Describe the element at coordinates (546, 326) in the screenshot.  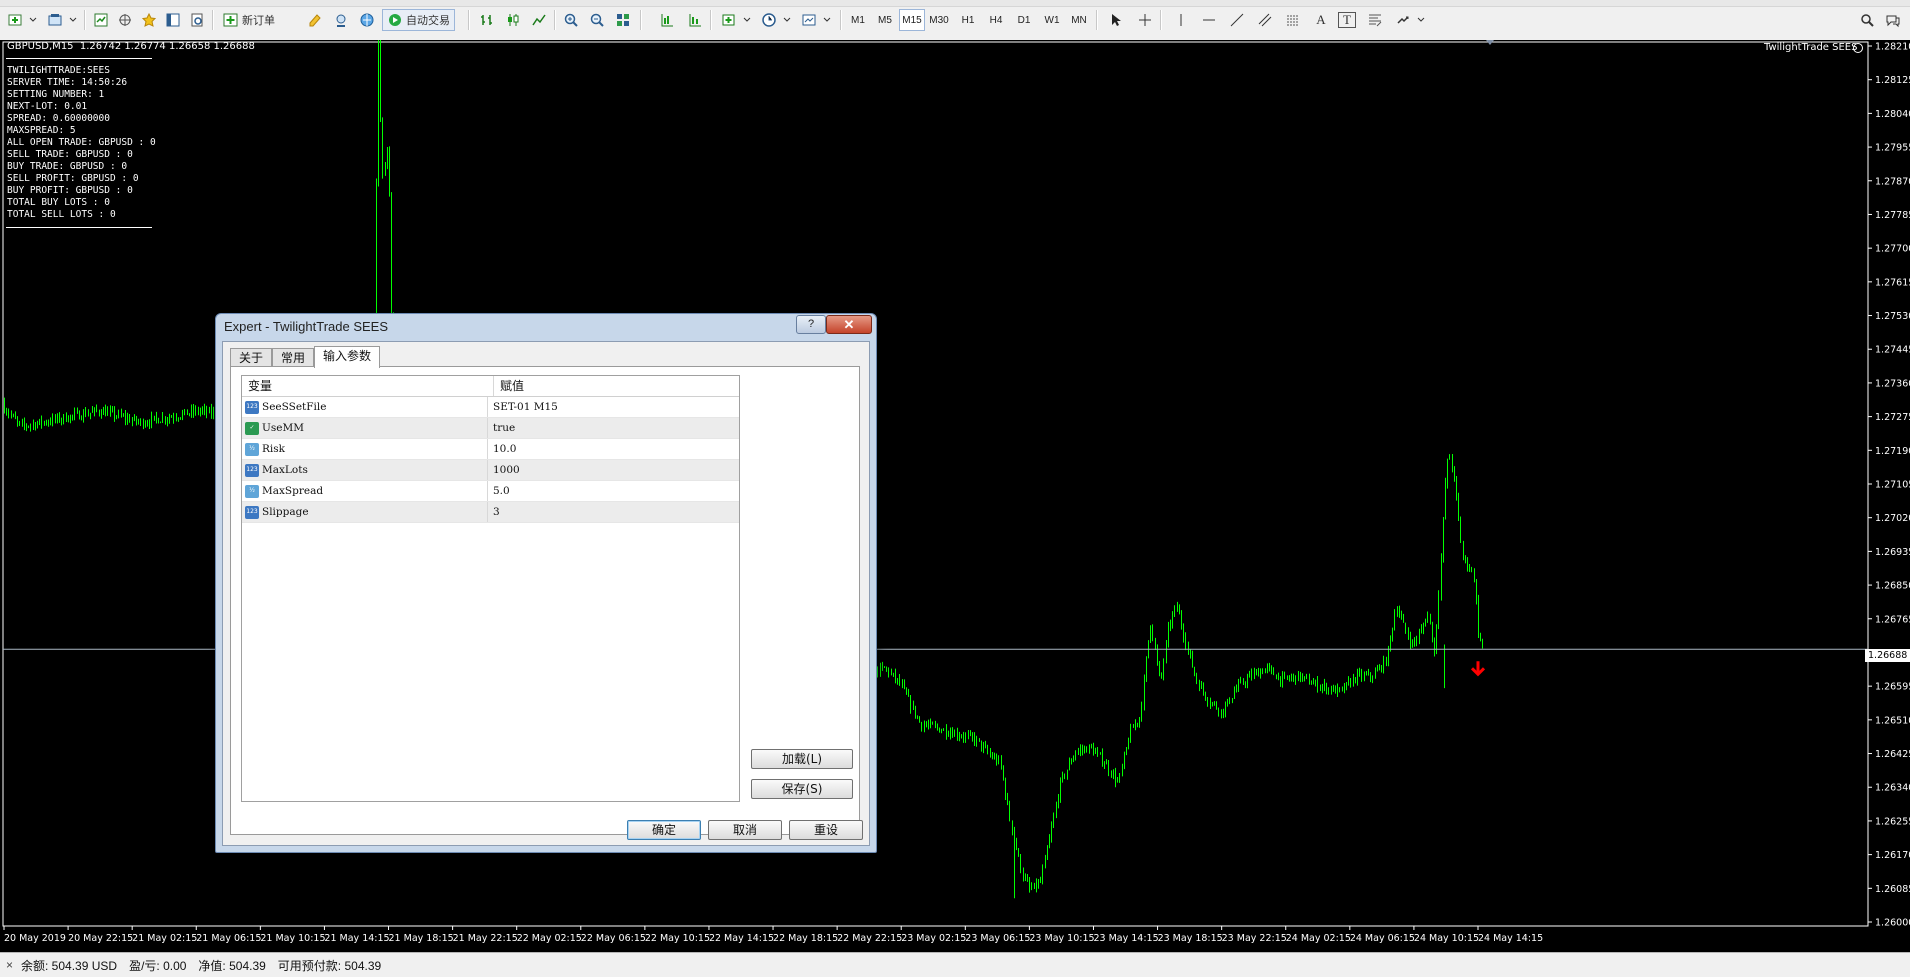
I see `dialog-titlebar: Expert - TwilightTrade SEES ? ✕` at that location.